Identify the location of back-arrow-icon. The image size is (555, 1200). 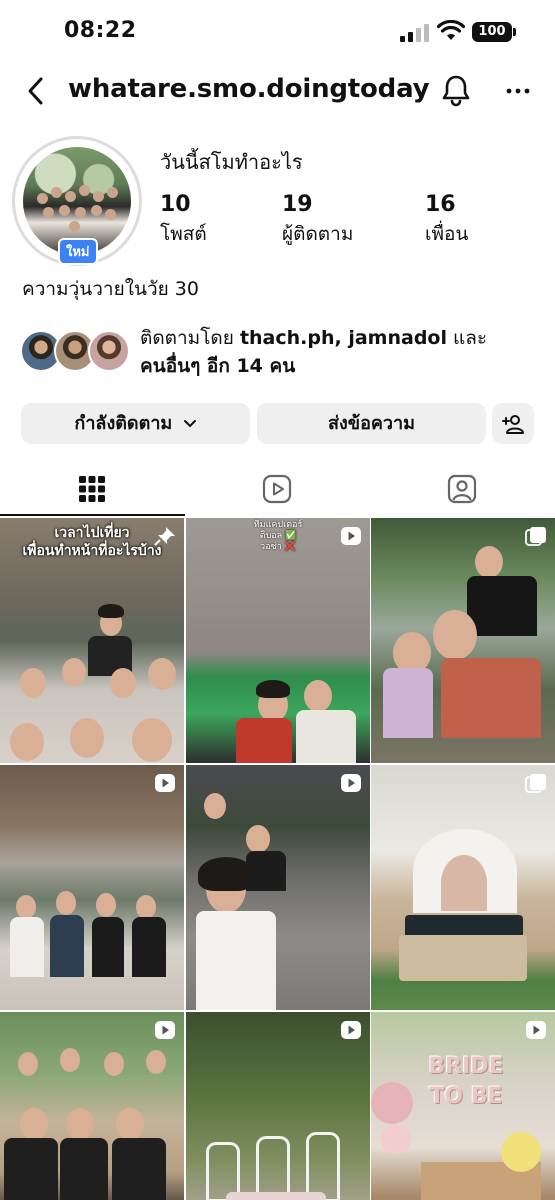
(37, 91).